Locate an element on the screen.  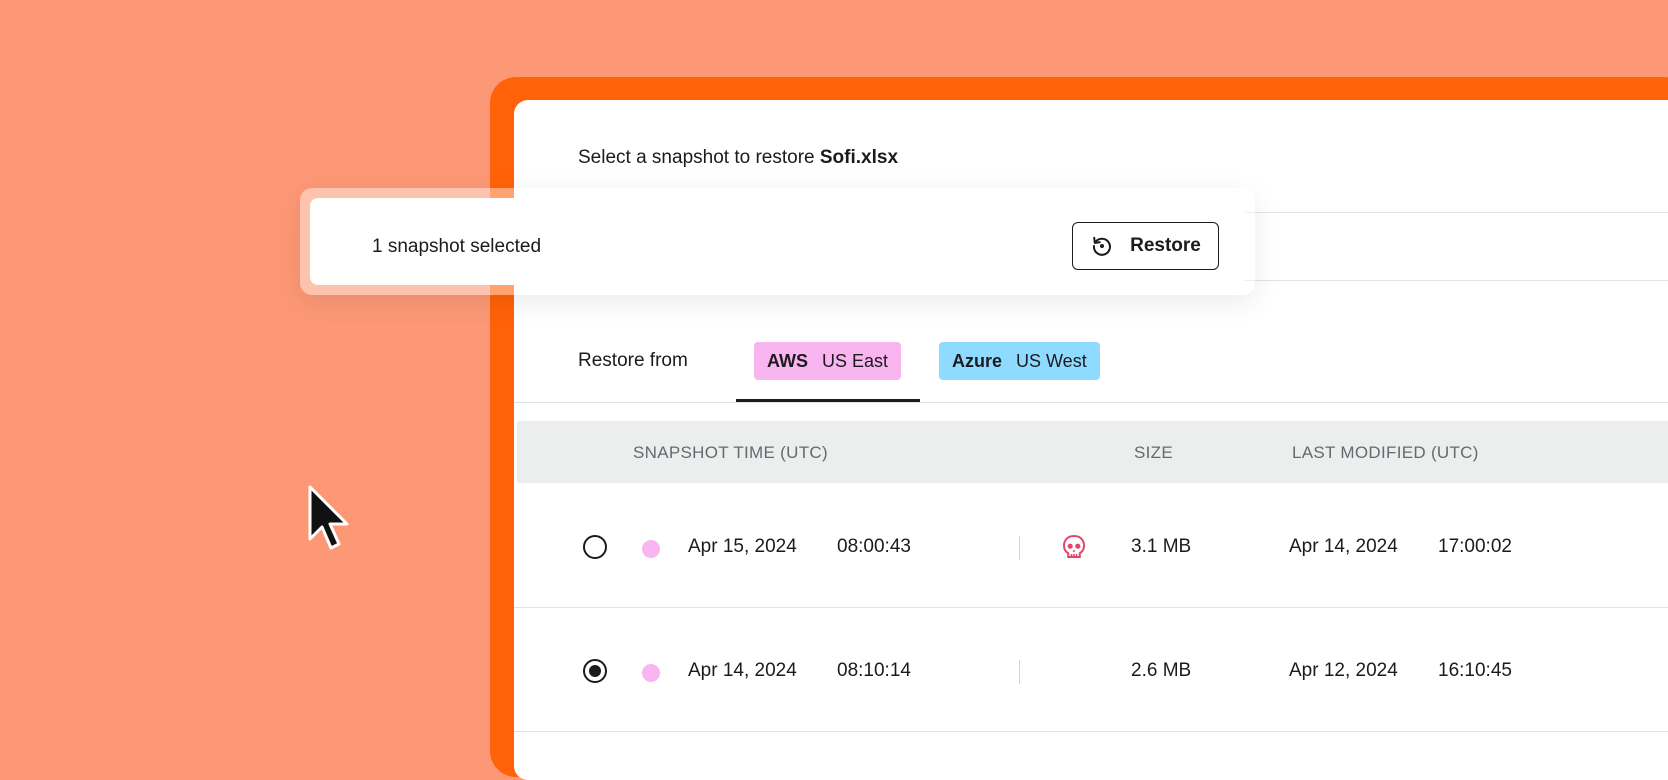
row-radio is located at coordinates (595, 547).